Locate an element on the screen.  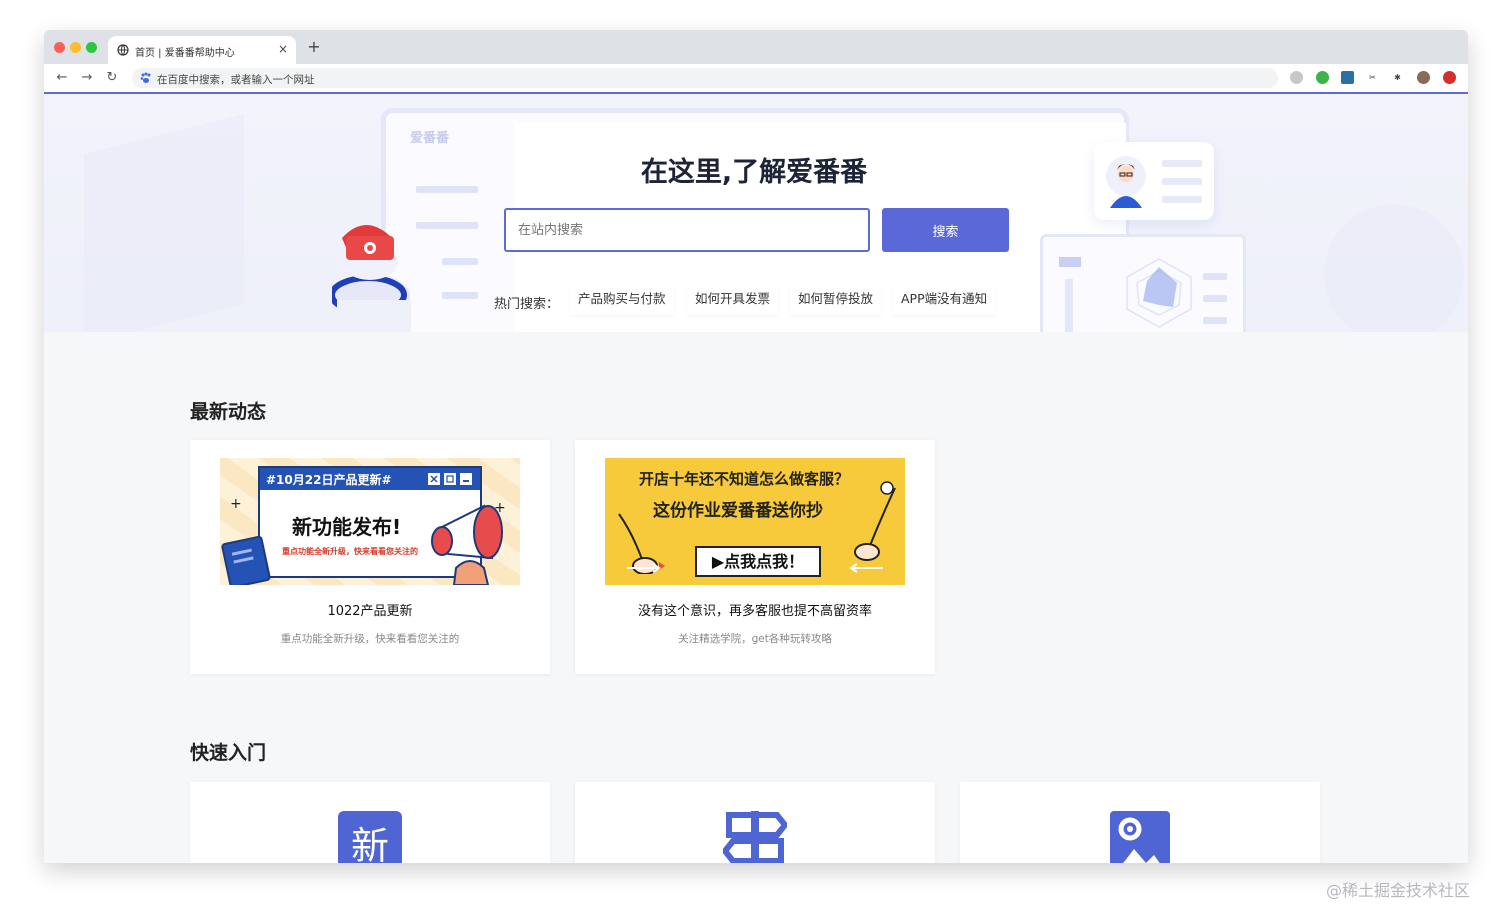
new-badge-icon: 新 is located at coordinates (370, 837).